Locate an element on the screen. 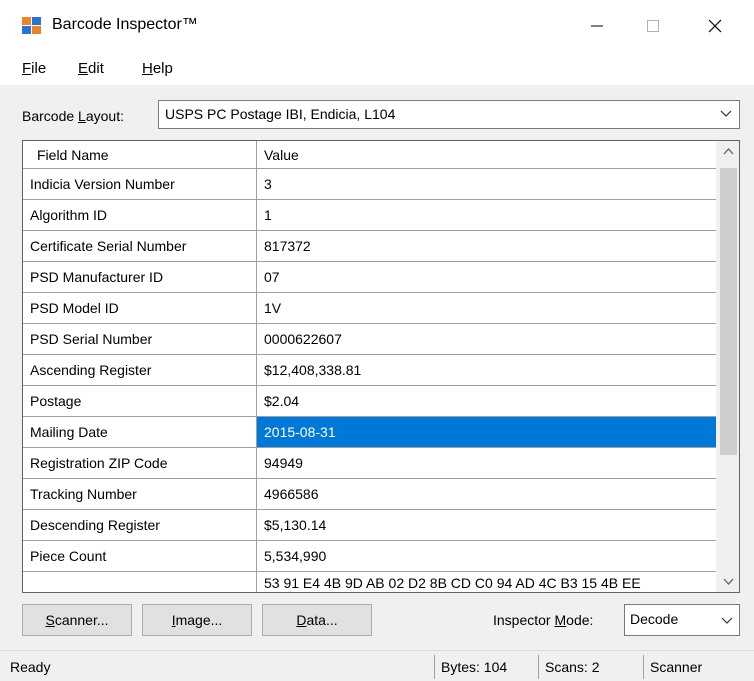  field-value-cell: 4966586 is located at coordinates (486, 494).